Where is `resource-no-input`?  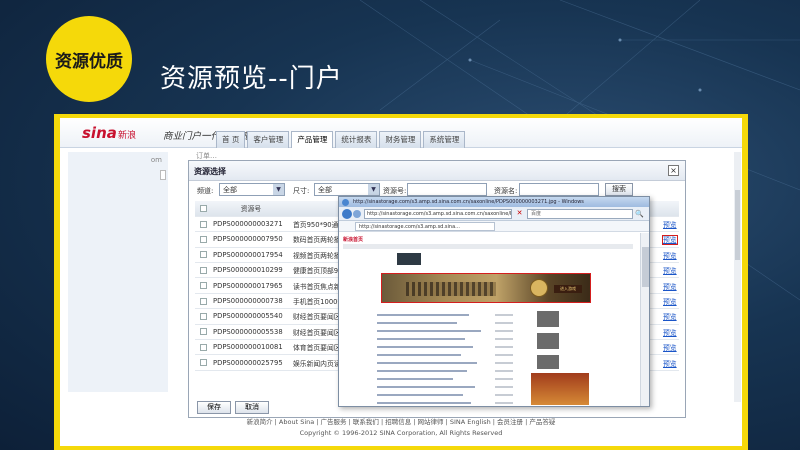
resource-no-input is located at coordinates (447, 189).